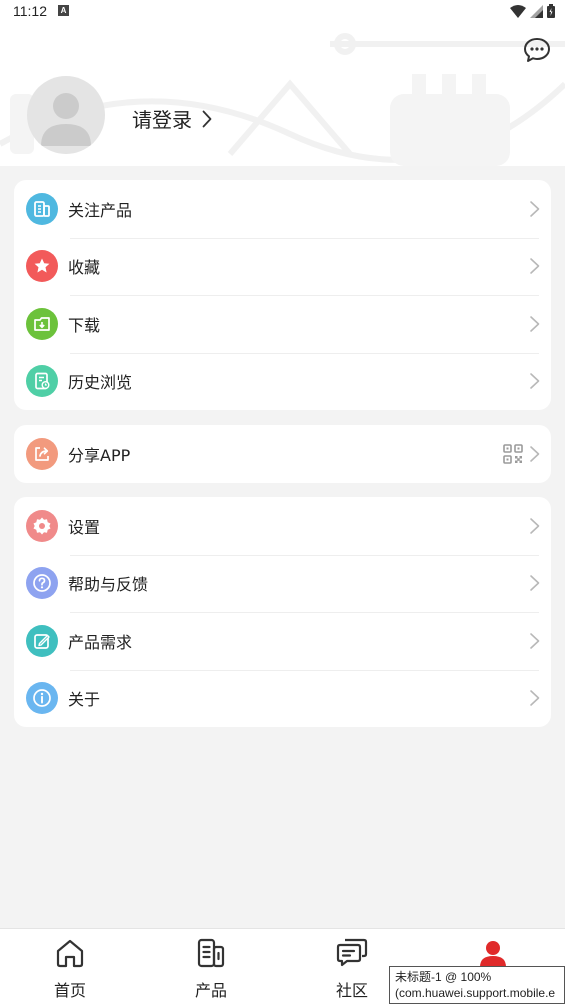 The width and height of the screenshot is (565, 1004). What do you see at coordinates (42, 583) in the screenshot?
I see `help-icon` at bounding box center [42, 583].